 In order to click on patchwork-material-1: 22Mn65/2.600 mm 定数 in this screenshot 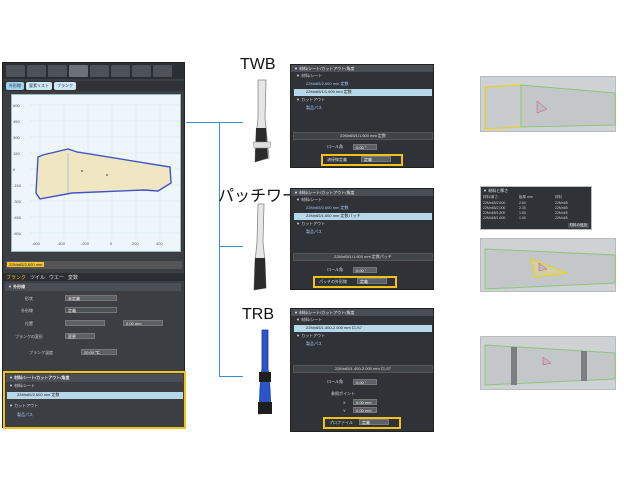, I will do `click(363, 208)`.